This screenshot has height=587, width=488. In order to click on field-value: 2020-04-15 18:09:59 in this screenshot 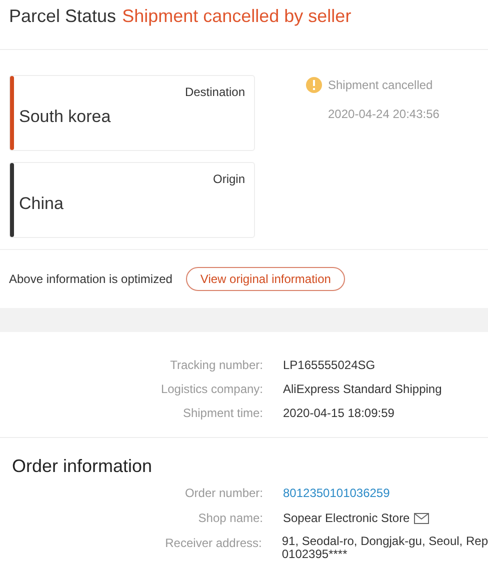, I will do `click(338, 413)`.